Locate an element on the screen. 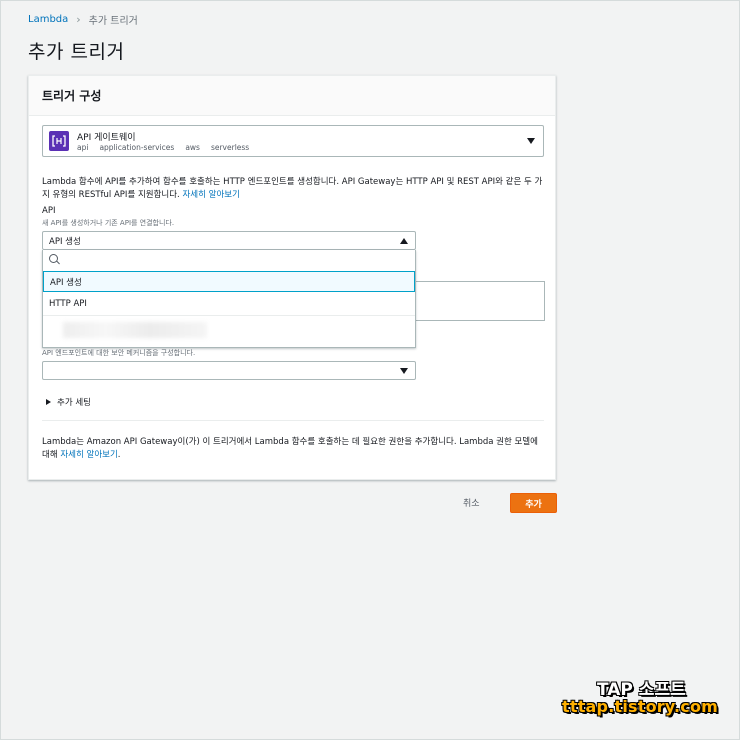 This screenshot has width=740, height=740. dropdown-search is located at coordinates (229, 260).